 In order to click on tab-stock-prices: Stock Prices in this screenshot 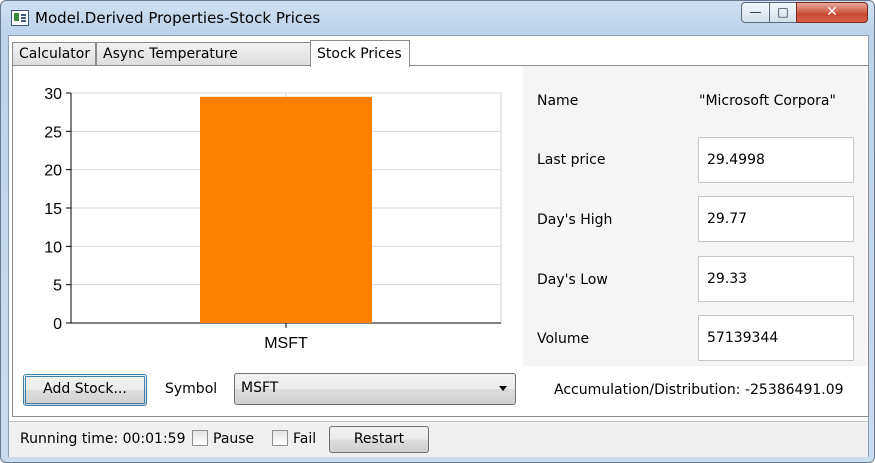, I will do `click(360, 53)`.